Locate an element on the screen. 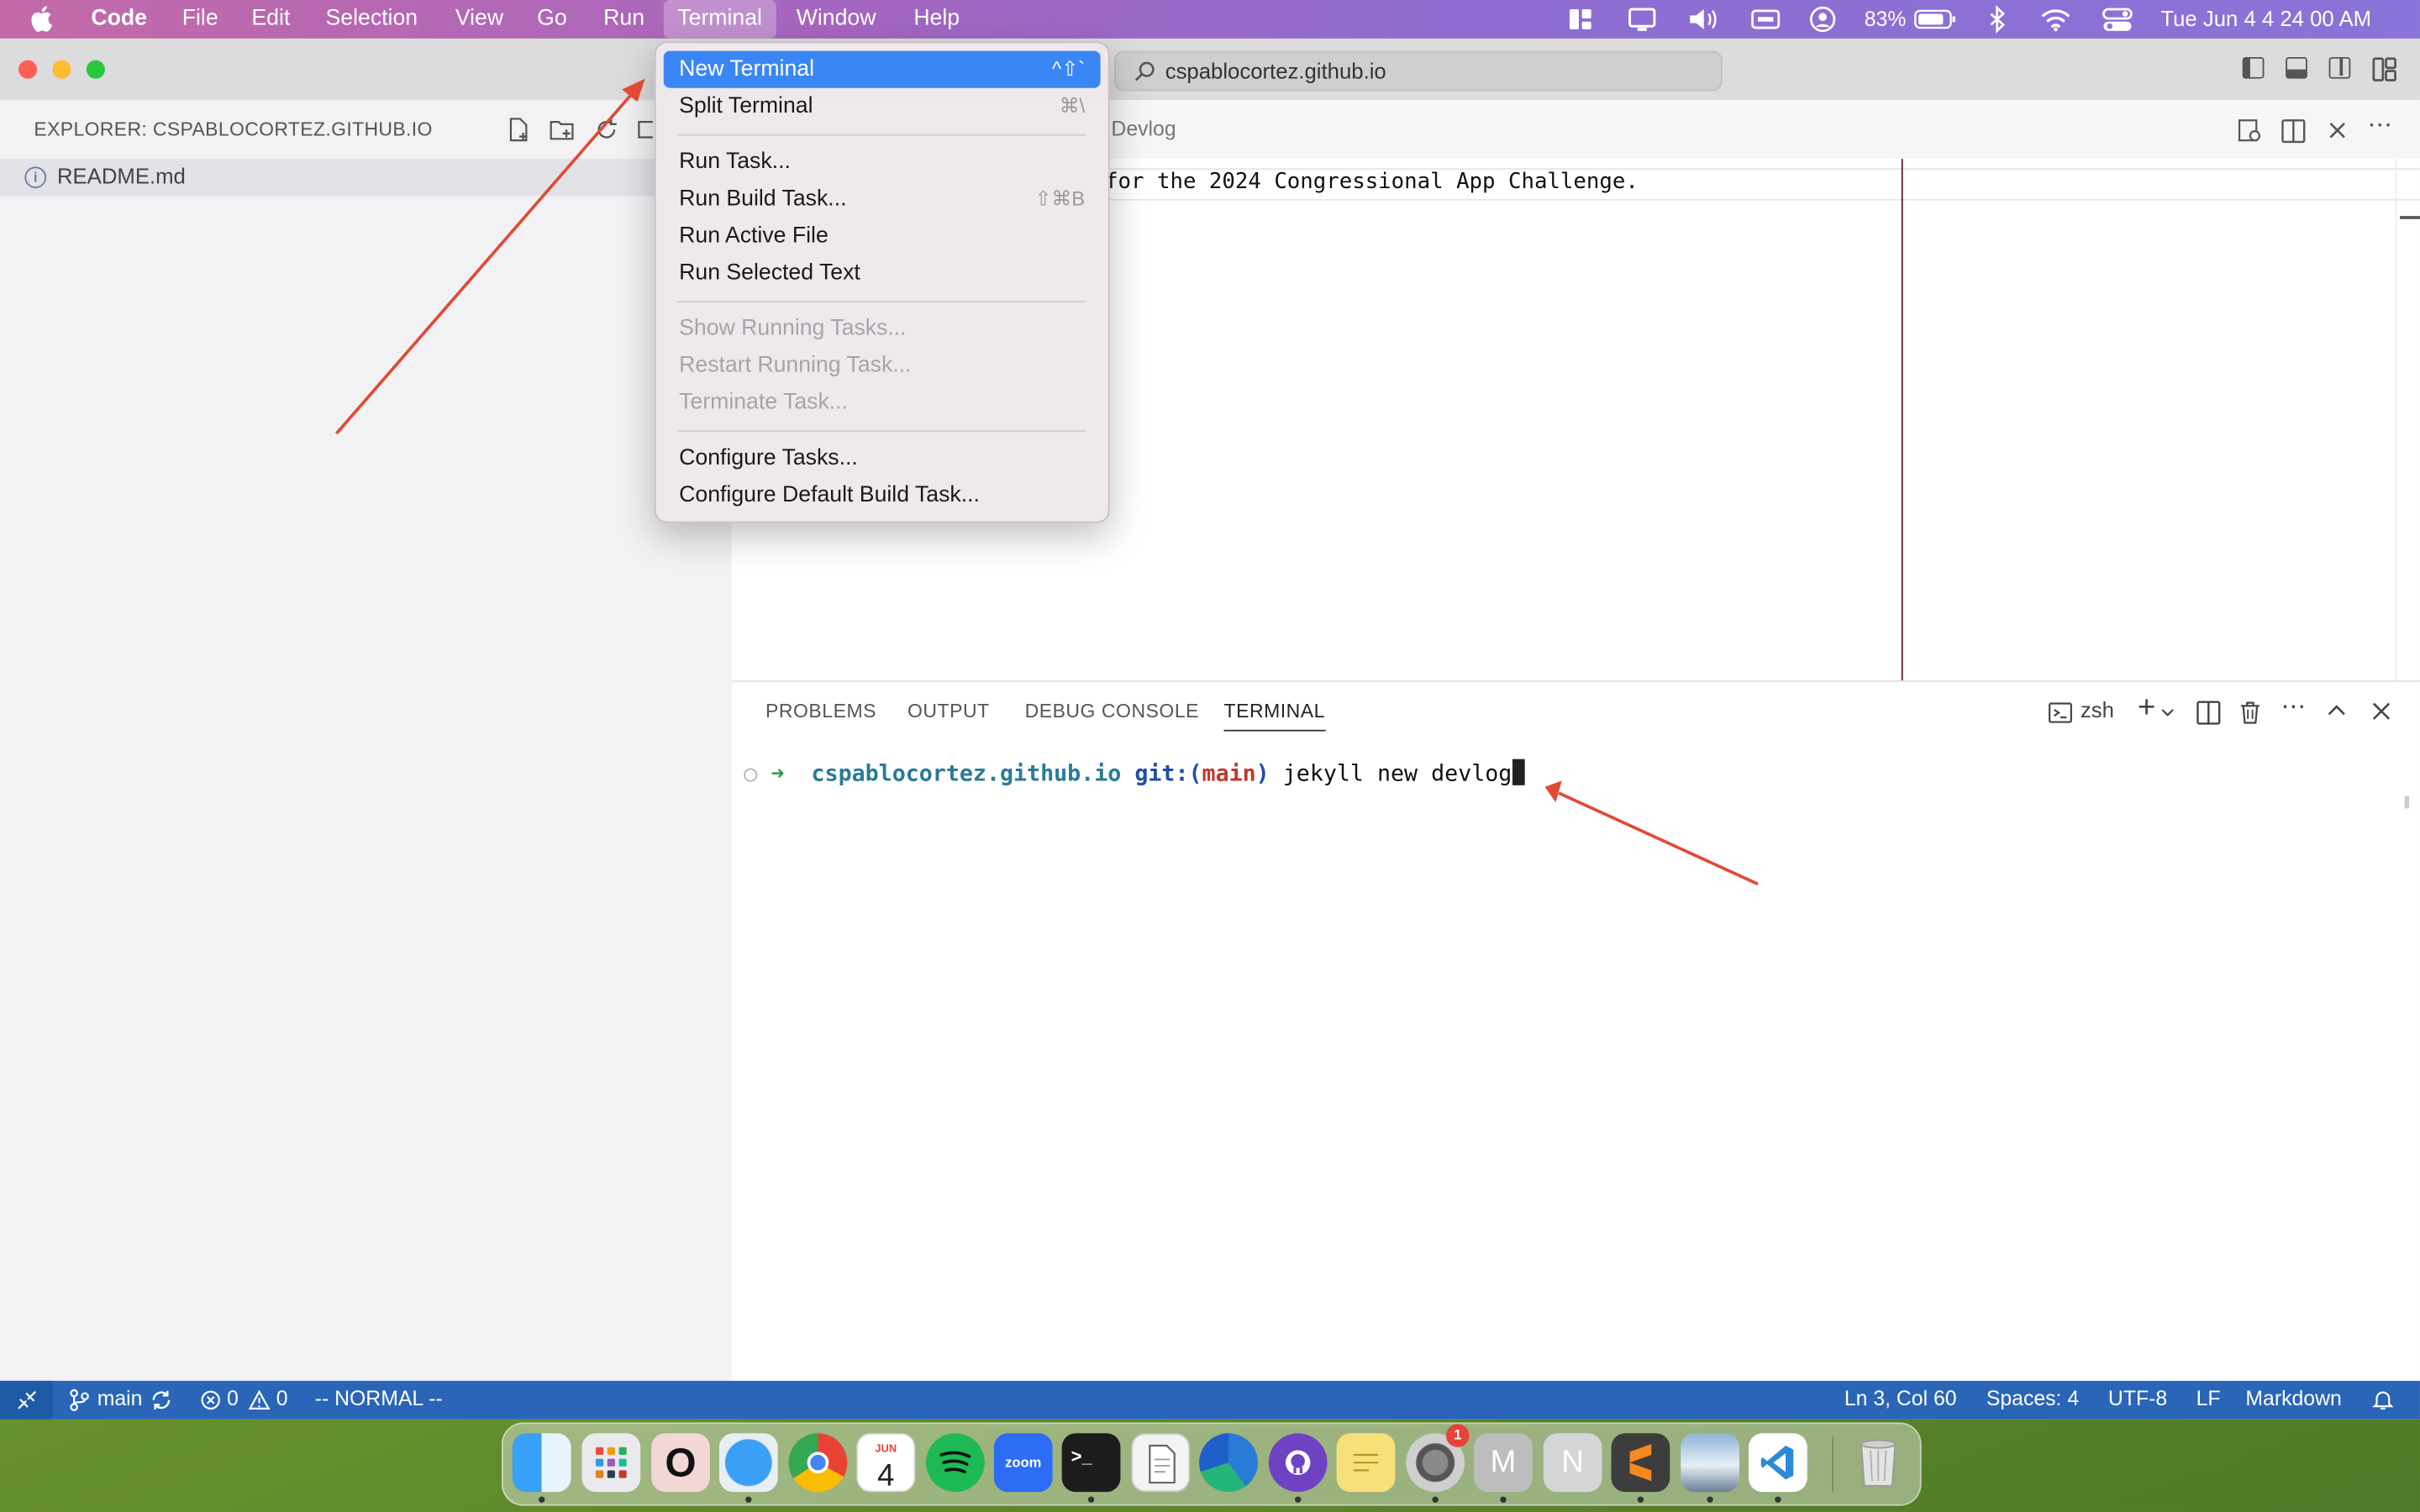 This screenshot has width=2420, height=1512. control-center-icon is located at coordinates (2117, 19).